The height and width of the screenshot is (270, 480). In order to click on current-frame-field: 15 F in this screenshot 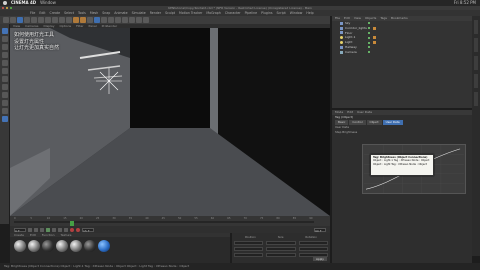, I will do `click(88, 230)`.